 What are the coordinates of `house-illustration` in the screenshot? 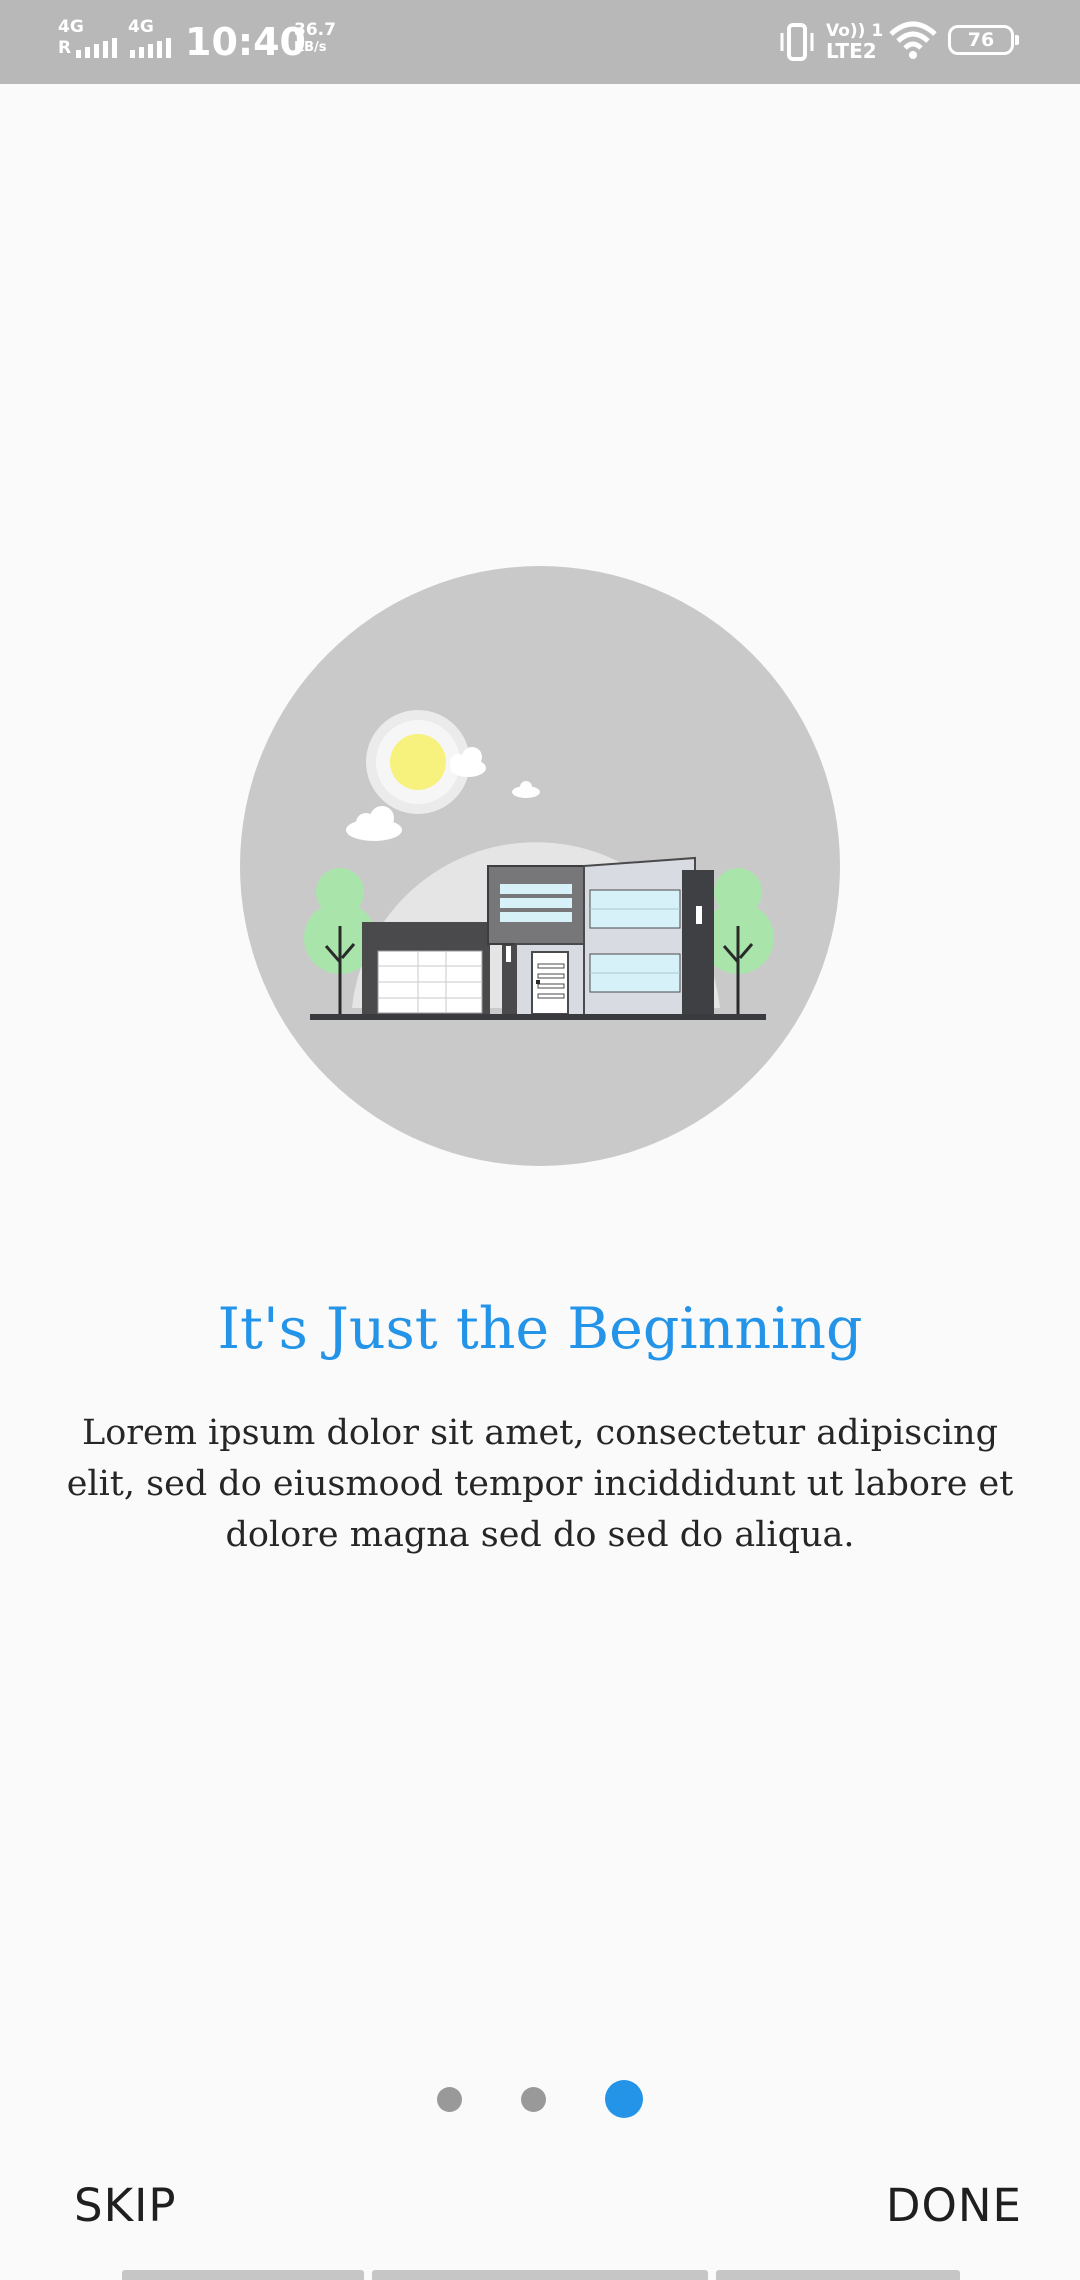 It's located at (540, 866).